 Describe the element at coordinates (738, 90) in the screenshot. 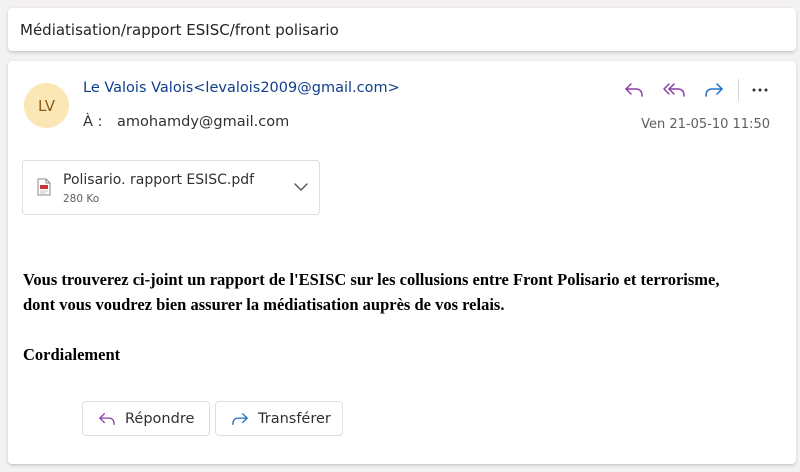

I see `actions-divider` at that location.